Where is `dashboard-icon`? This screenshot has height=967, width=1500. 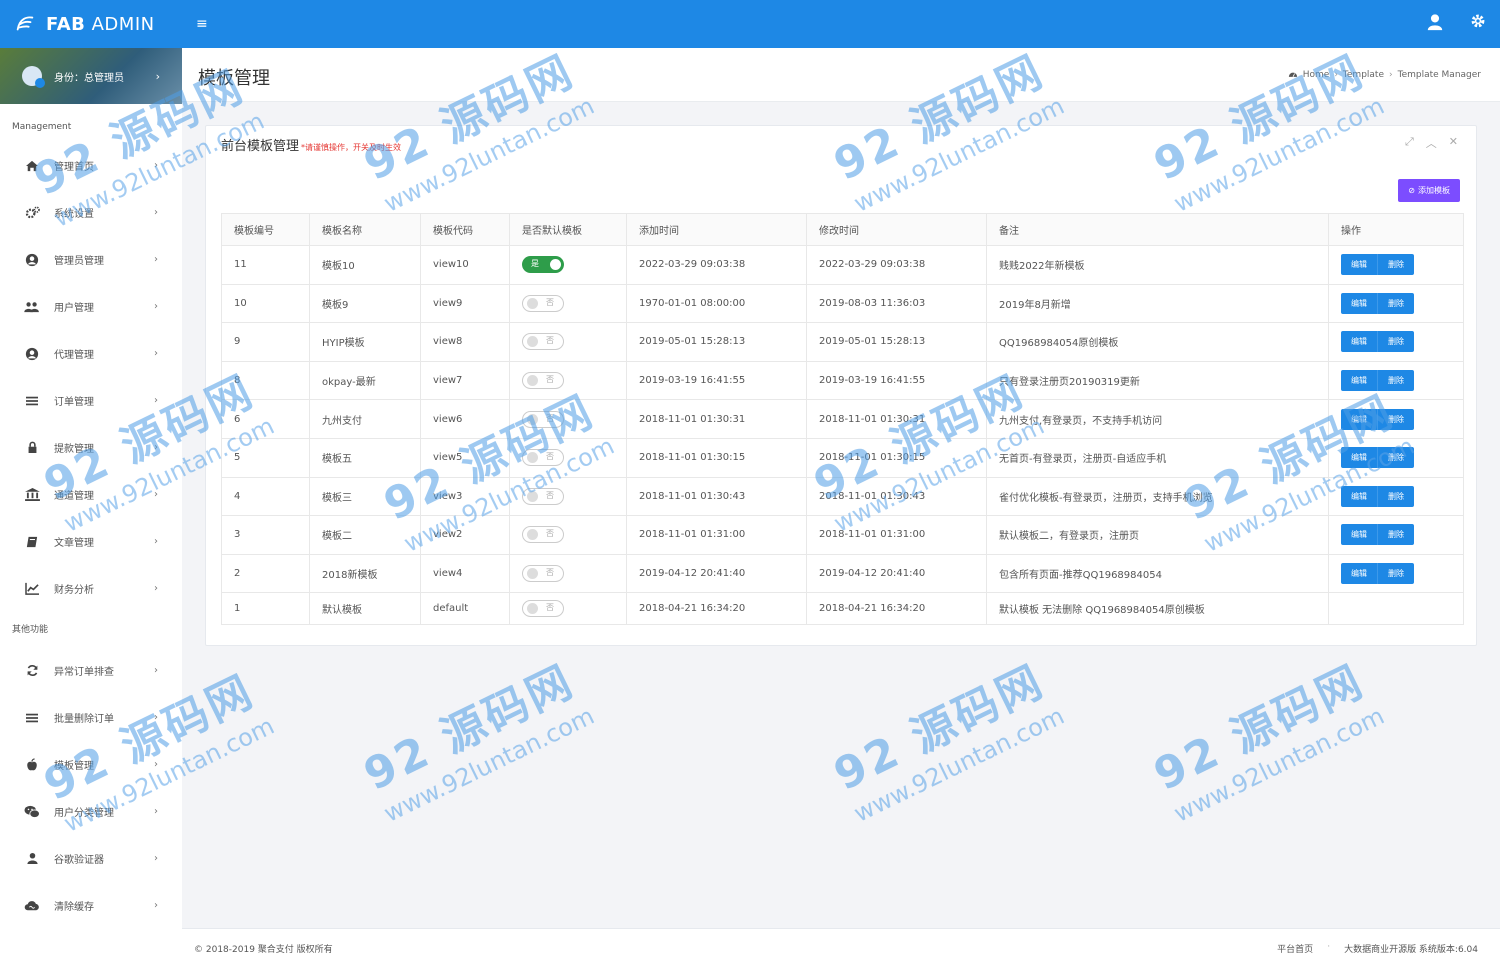 dashboard-icon is located at coordinates (1293, 75).